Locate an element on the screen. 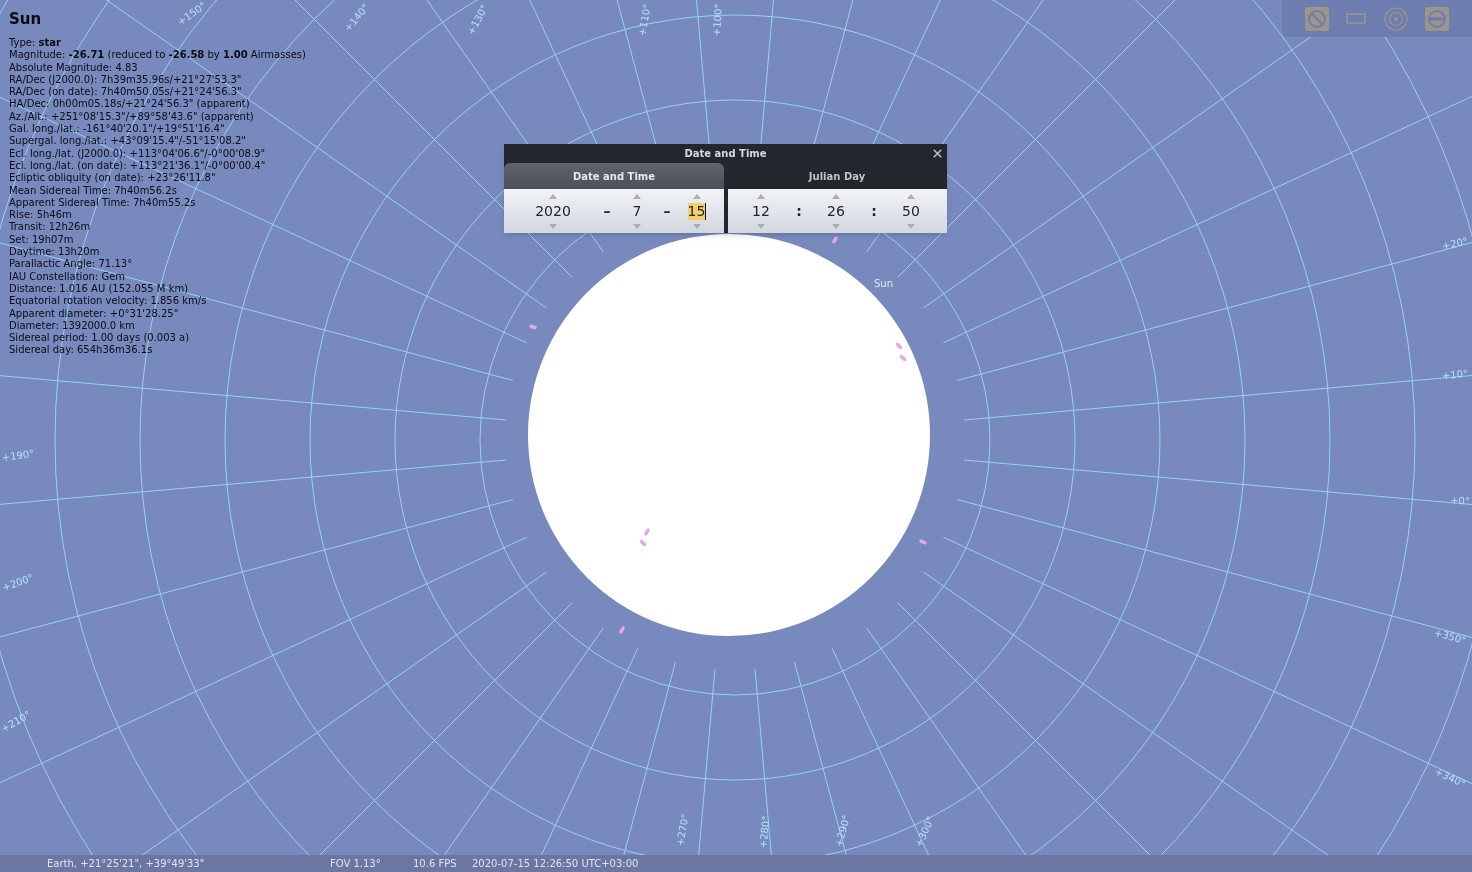  slash-circle-icon is located at coordinates (1316, 18).